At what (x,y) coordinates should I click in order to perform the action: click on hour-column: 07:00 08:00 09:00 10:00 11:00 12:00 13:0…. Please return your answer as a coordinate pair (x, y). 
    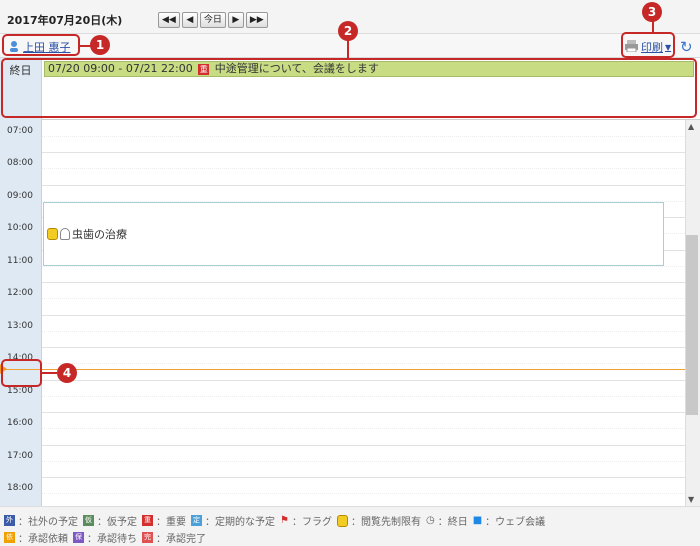
    Looking at the image, I should click on (21, 313).